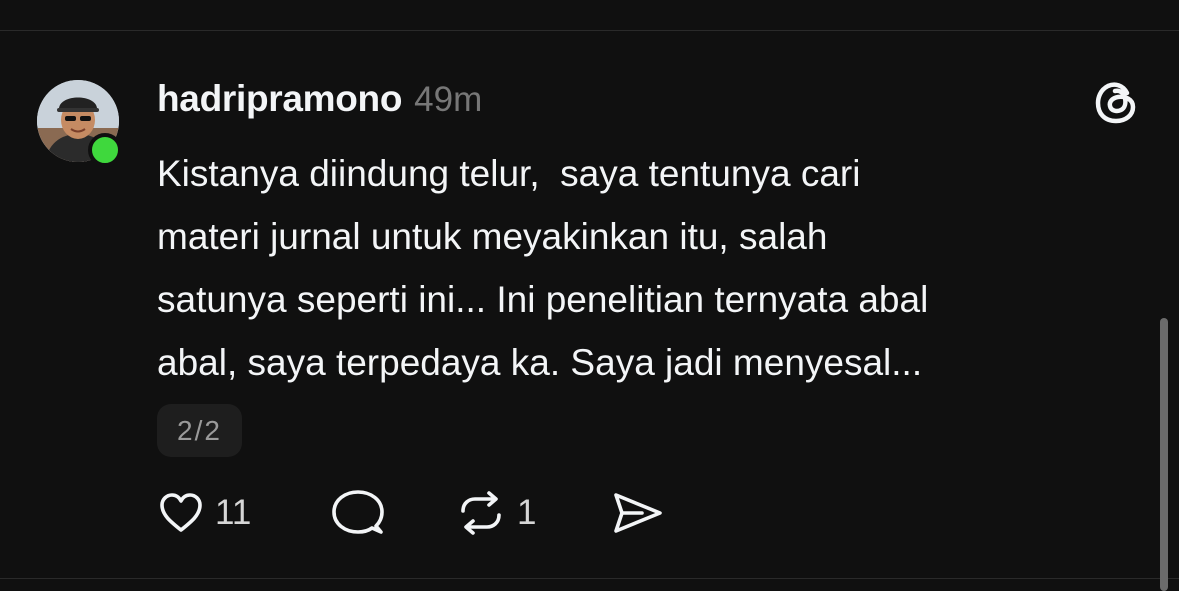  Describe the element at coordinates (199, 430) in the screenshot. I see `page-indicator: 2/2` at that location.